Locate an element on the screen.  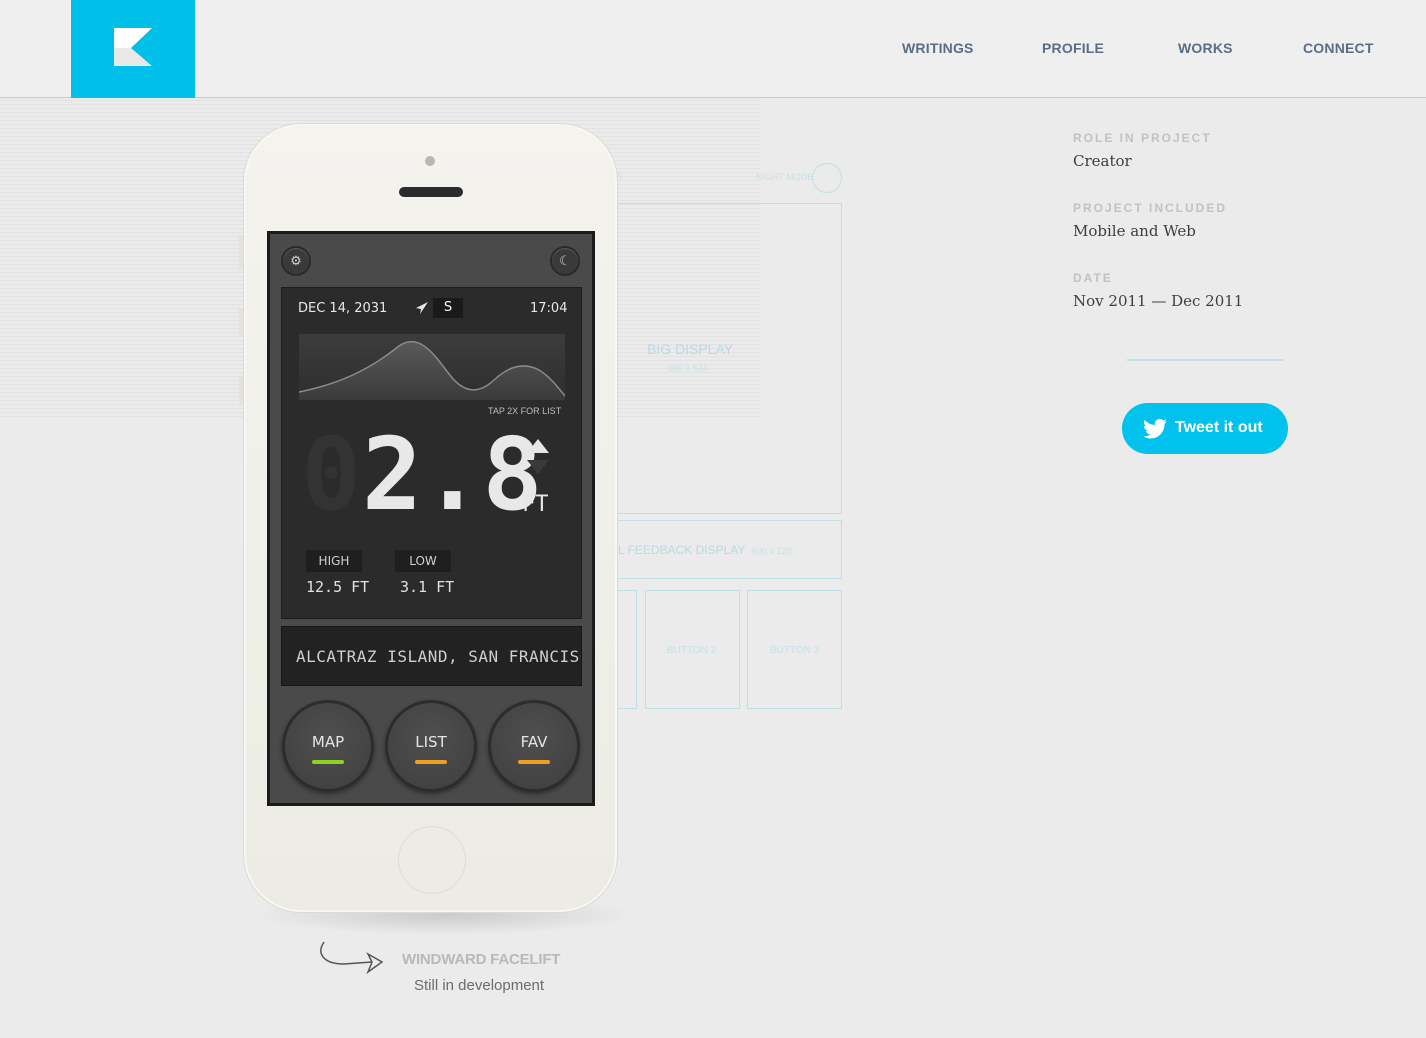
falling-arrow-icon is located at coordinates (538, 467).